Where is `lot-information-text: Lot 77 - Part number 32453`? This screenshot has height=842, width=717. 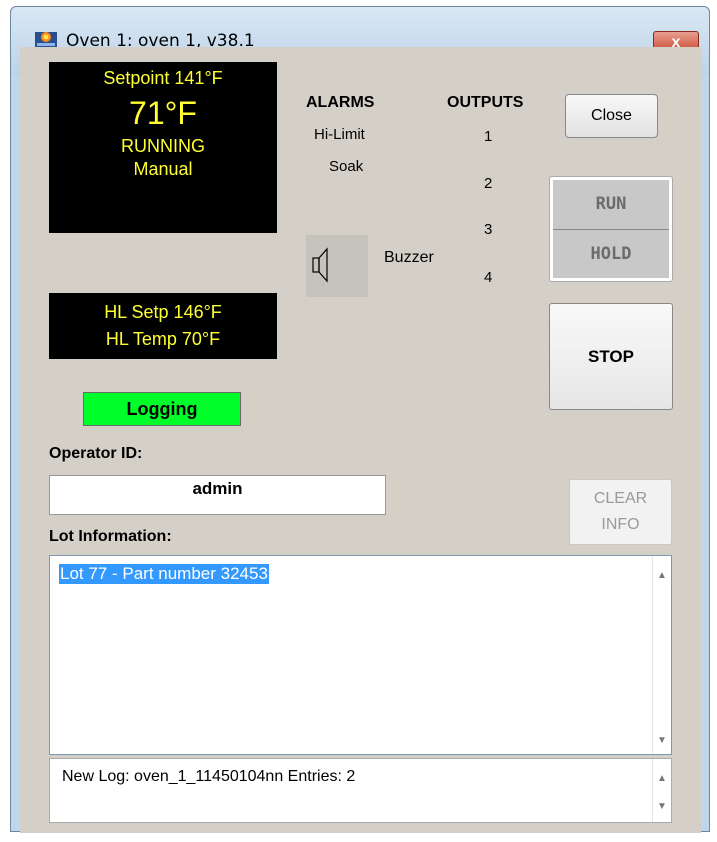 lot-information-text: Lot 77 - Part number 32453 is located at coordinates (164, 574).